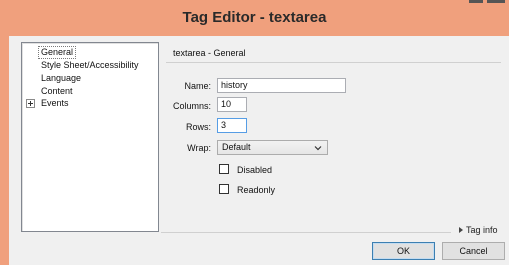 Image resolution: width=509 pixels, height=265 pixels. What do you see at coordinates (232, 104) in the screenshot?
I see `columns-input: 10` at bounding box center [232, 104].